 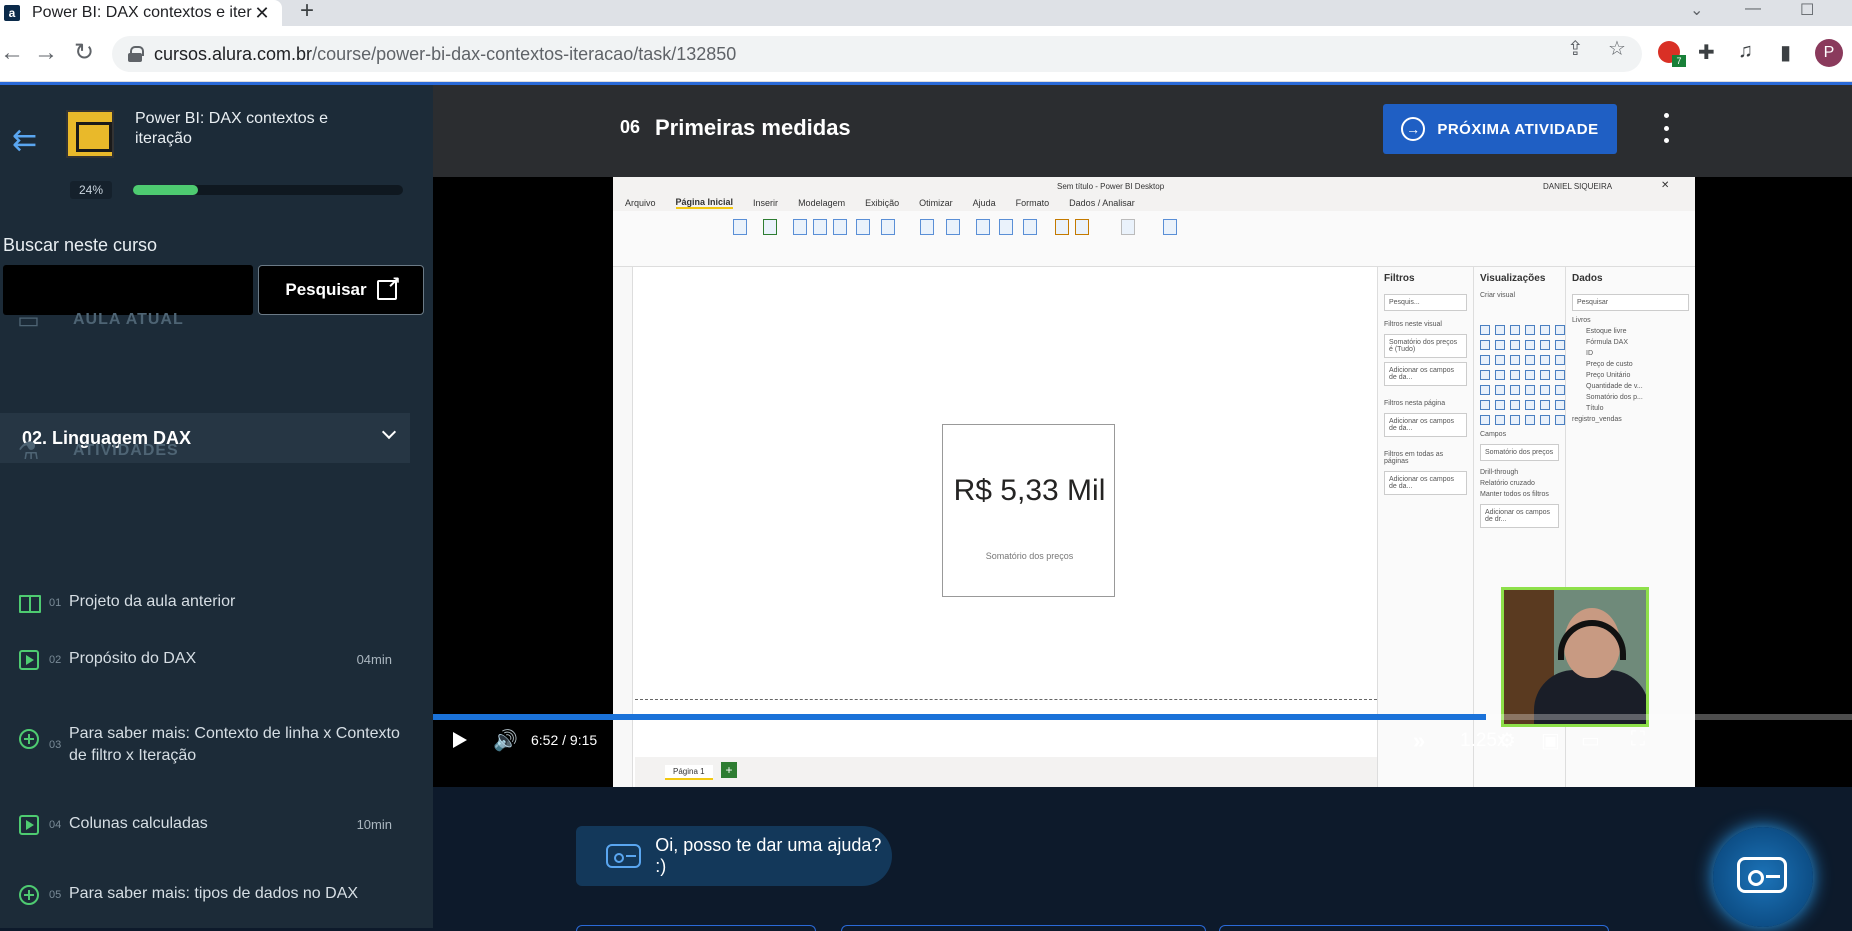 I want to click on chatbot-icon, so click(x=1762, y=875).